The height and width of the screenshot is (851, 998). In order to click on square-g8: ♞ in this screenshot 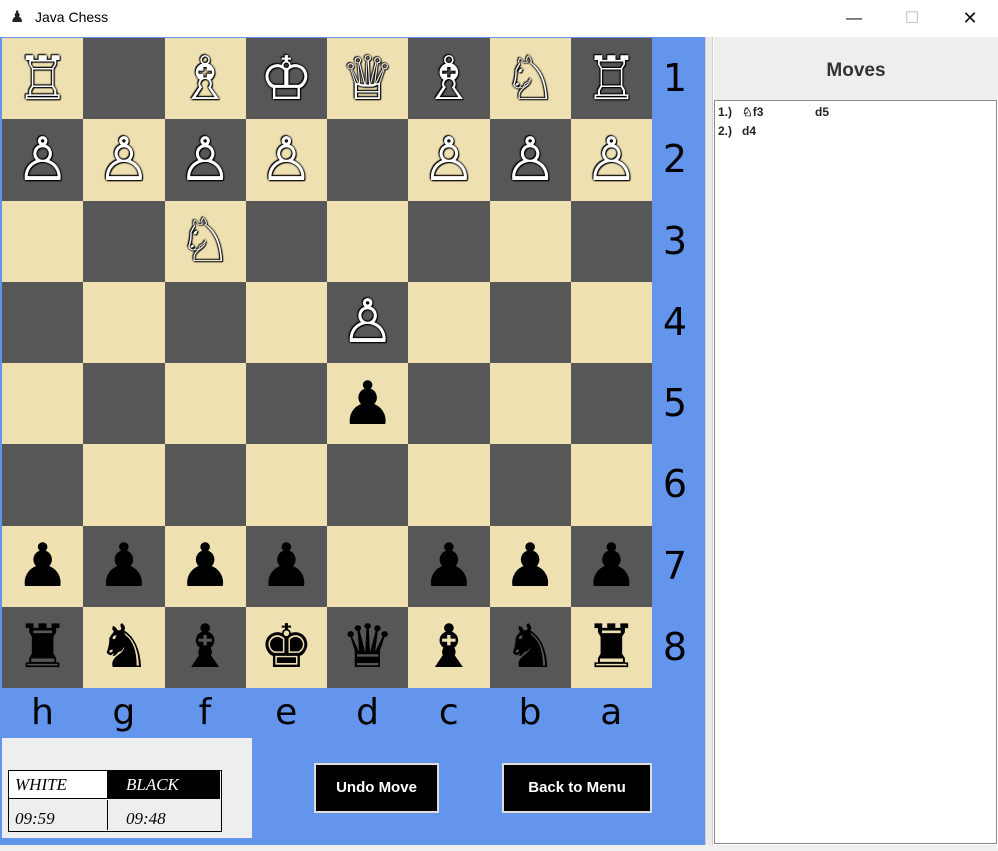, I will do `click(124, 647)`.